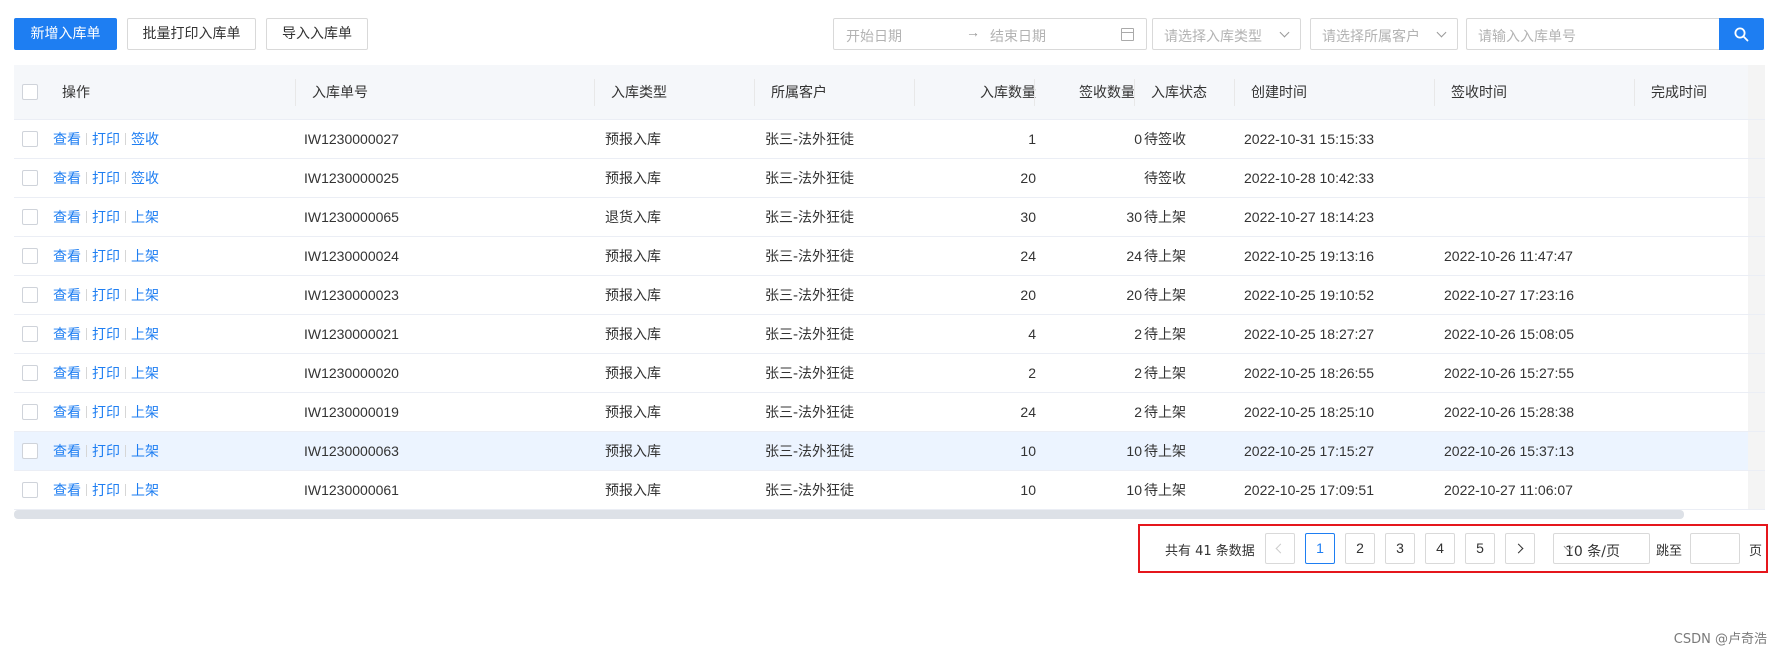  Describe the element at coordinates (1480, 548) in the screenshot. I see `page-button-5: 5` at that location.